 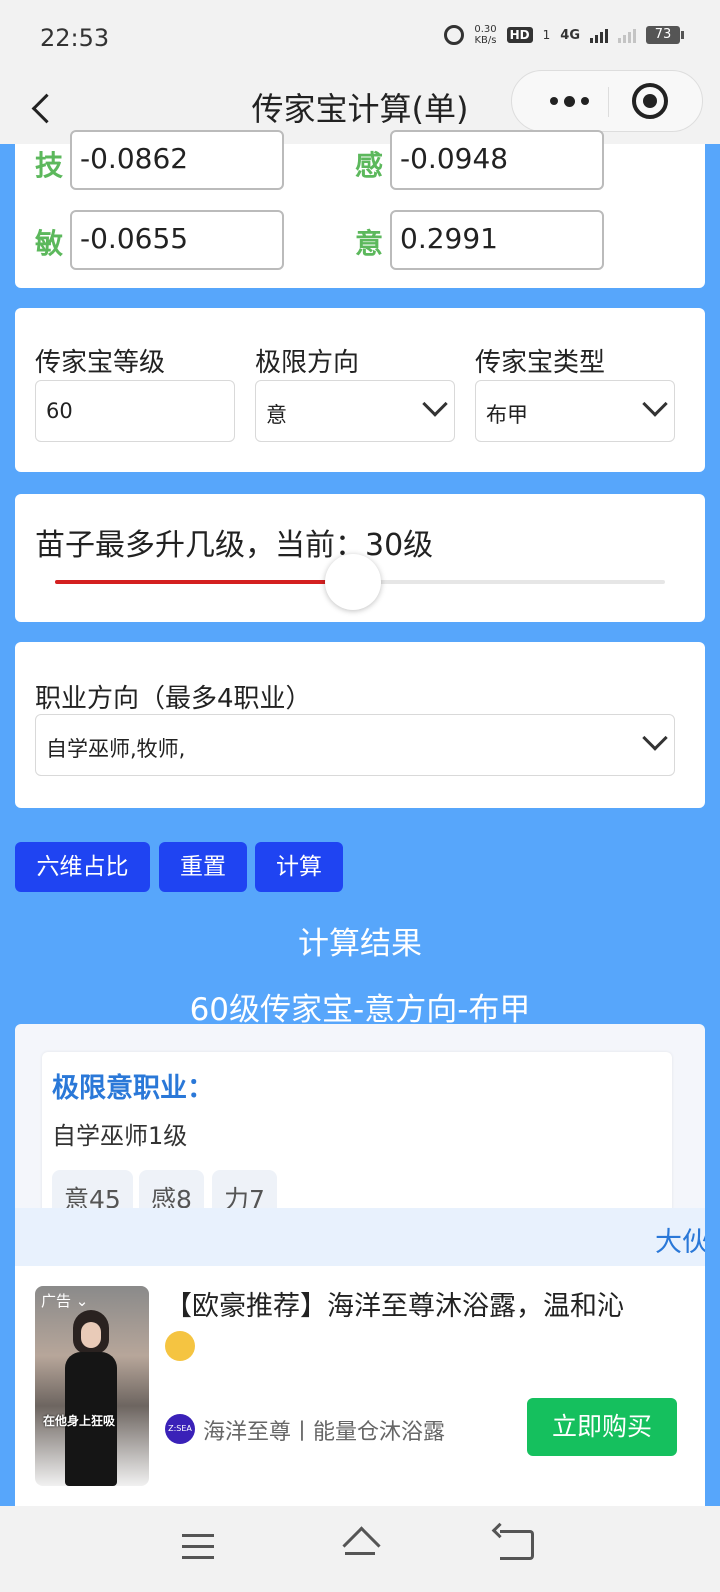 I want to click on type-select: 布甲, so click(x=575, y=411).